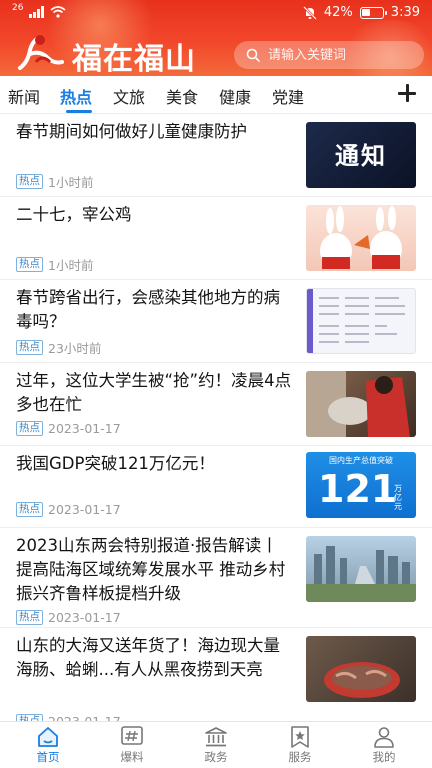 This screenshot has height=768, width=432. What do you see at coordinates (134, 59) in the screenshot?
I see `app-title: 福在福山` at bounding box center [134, 59].